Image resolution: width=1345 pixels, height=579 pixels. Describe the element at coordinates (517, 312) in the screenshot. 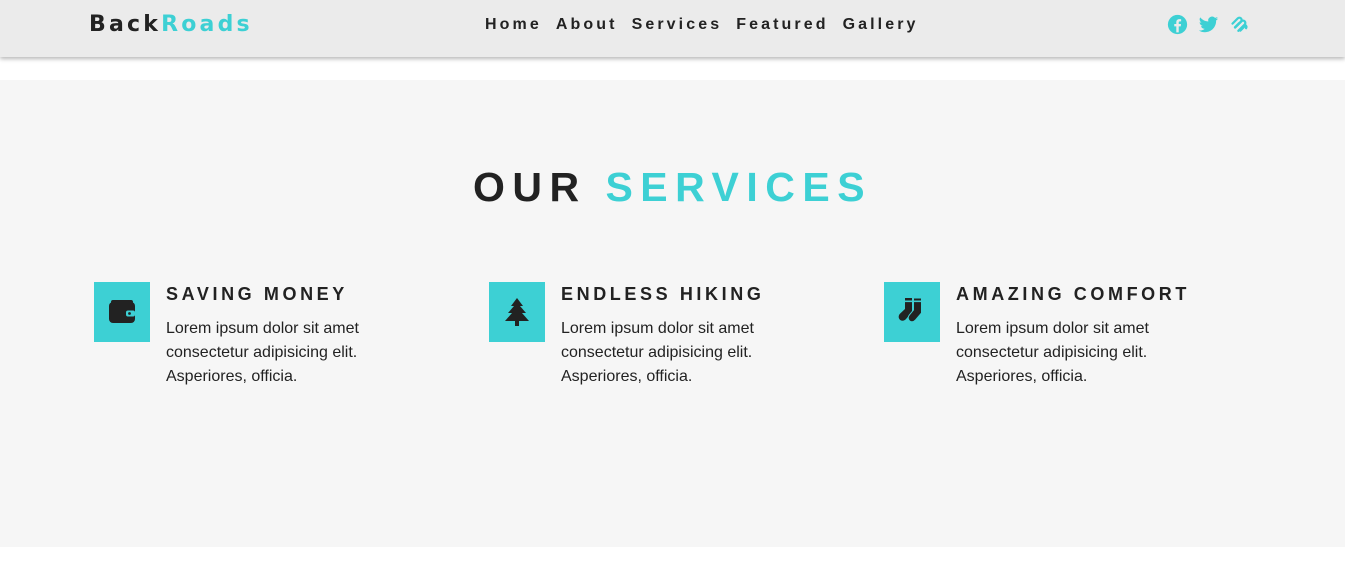

I see `tree-icon` at that location.